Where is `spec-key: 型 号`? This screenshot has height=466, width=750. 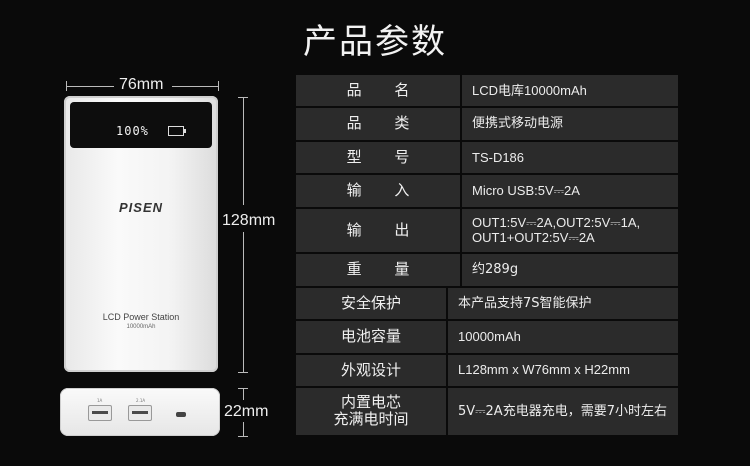 spec-key: 型 号 is located at coordinates (378, 157).